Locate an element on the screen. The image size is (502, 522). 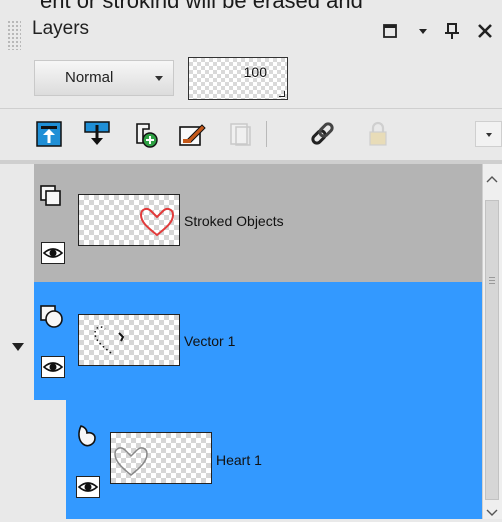
panel-titlebar: Layers is located at coordinates (251, 30).